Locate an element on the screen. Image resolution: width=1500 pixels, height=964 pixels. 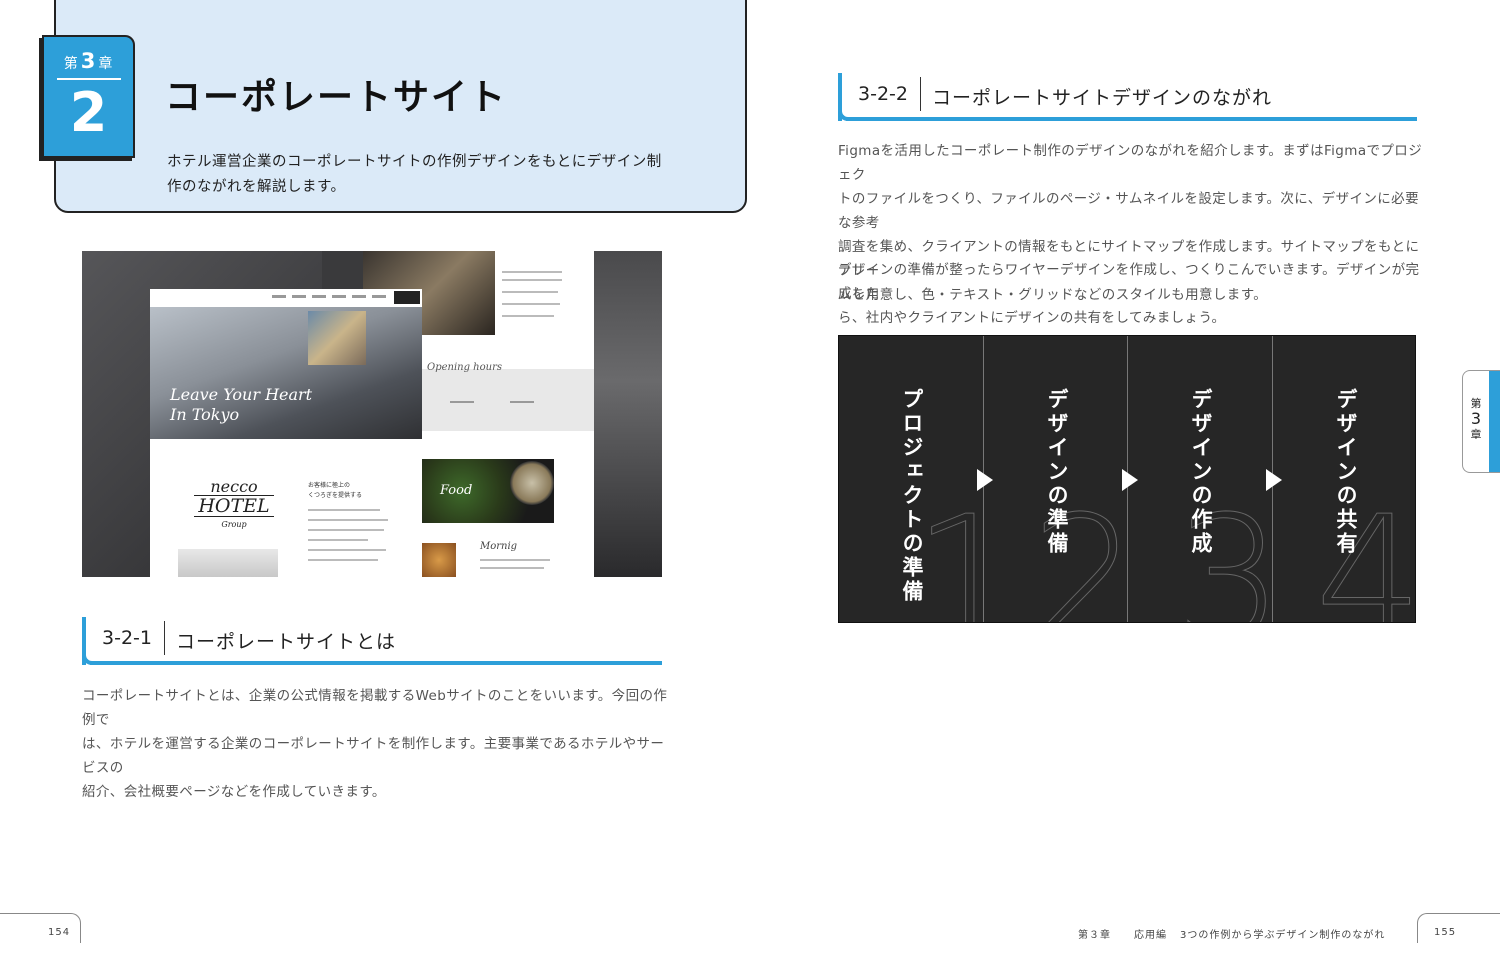
bowl-photo is located at coordinates (532, 483).